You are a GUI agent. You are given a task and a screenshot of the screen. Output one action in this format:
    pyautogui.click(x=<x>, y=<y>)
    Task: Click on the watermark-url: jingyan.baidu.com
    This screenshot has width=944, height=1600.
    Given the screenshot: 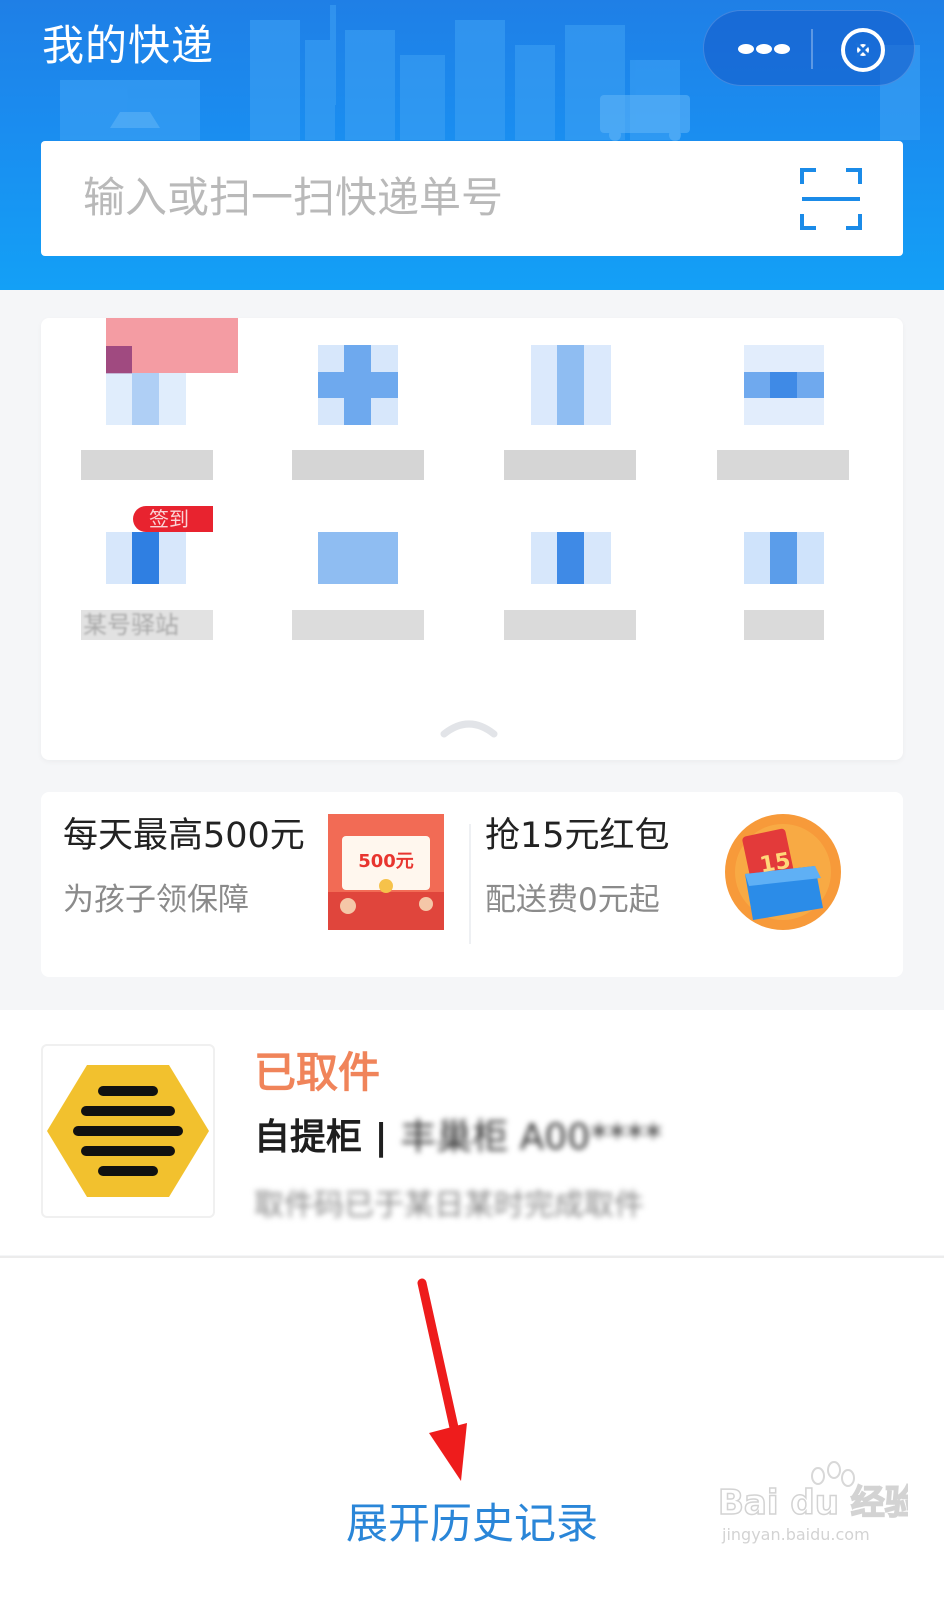 What is the action you would take?
    pyautogui.click(x=795, y=1534)
    